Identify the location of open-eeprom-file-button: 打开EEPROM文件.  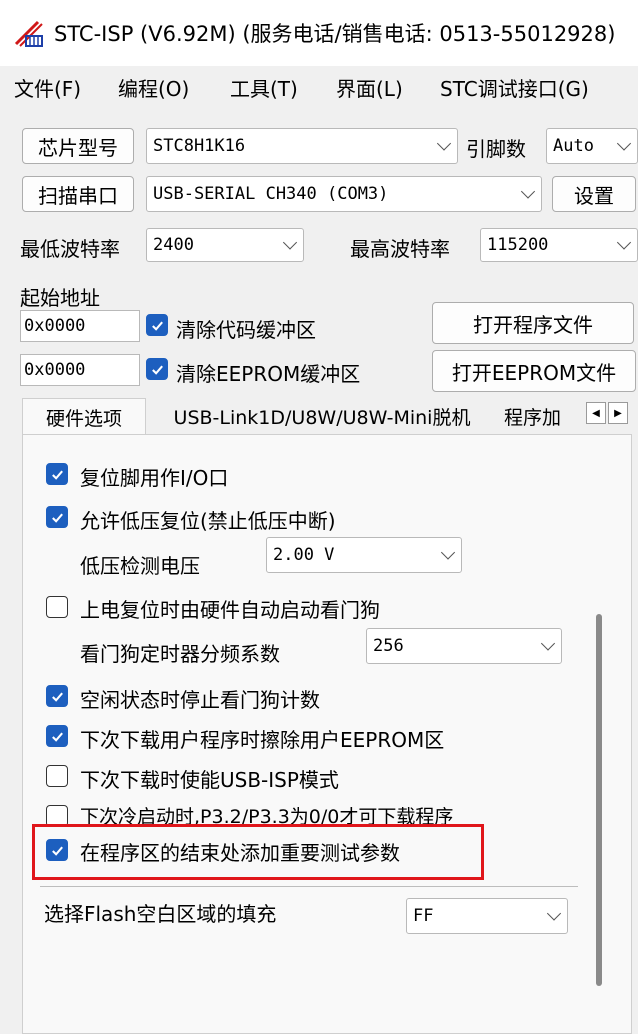
(534, 371).